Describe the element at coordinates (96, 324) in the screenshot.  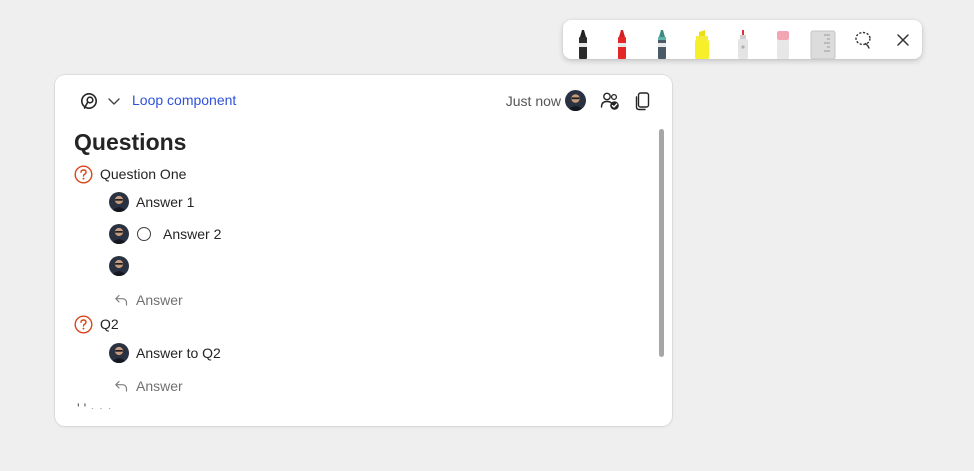
I see `question-item: Q2` at that location.